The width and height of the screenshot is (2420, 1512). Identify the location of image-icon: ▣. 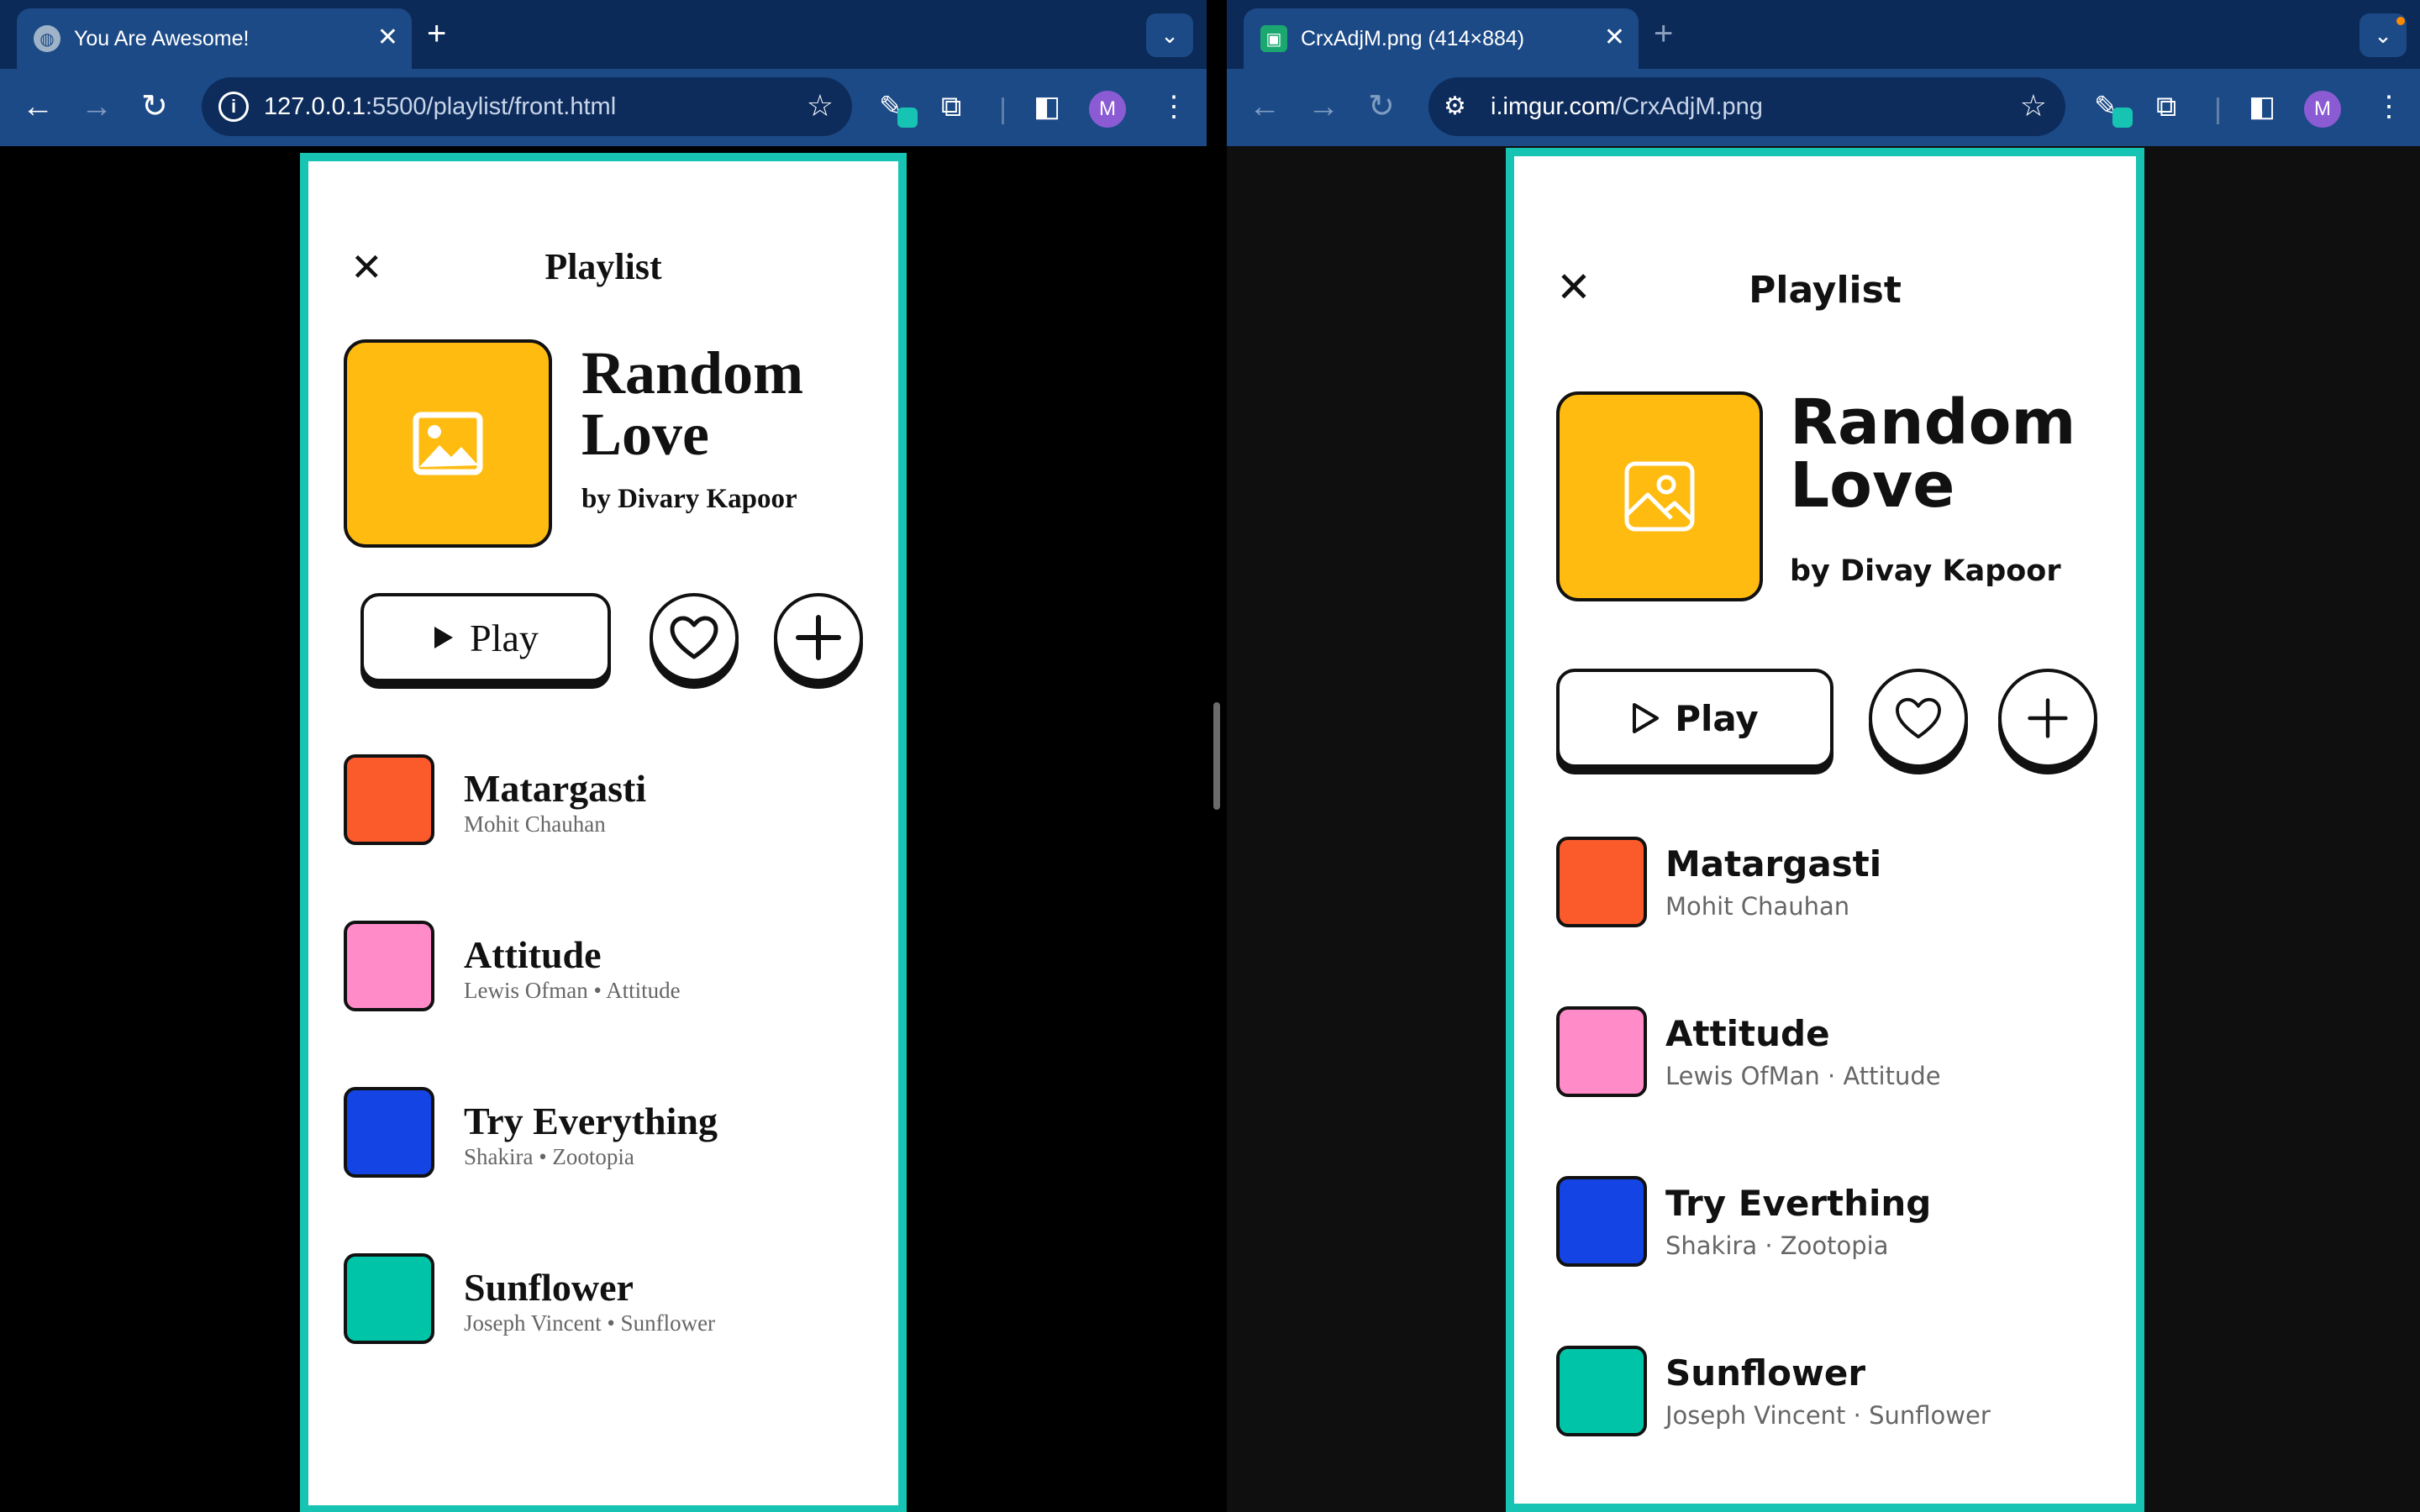
(1273, 38).